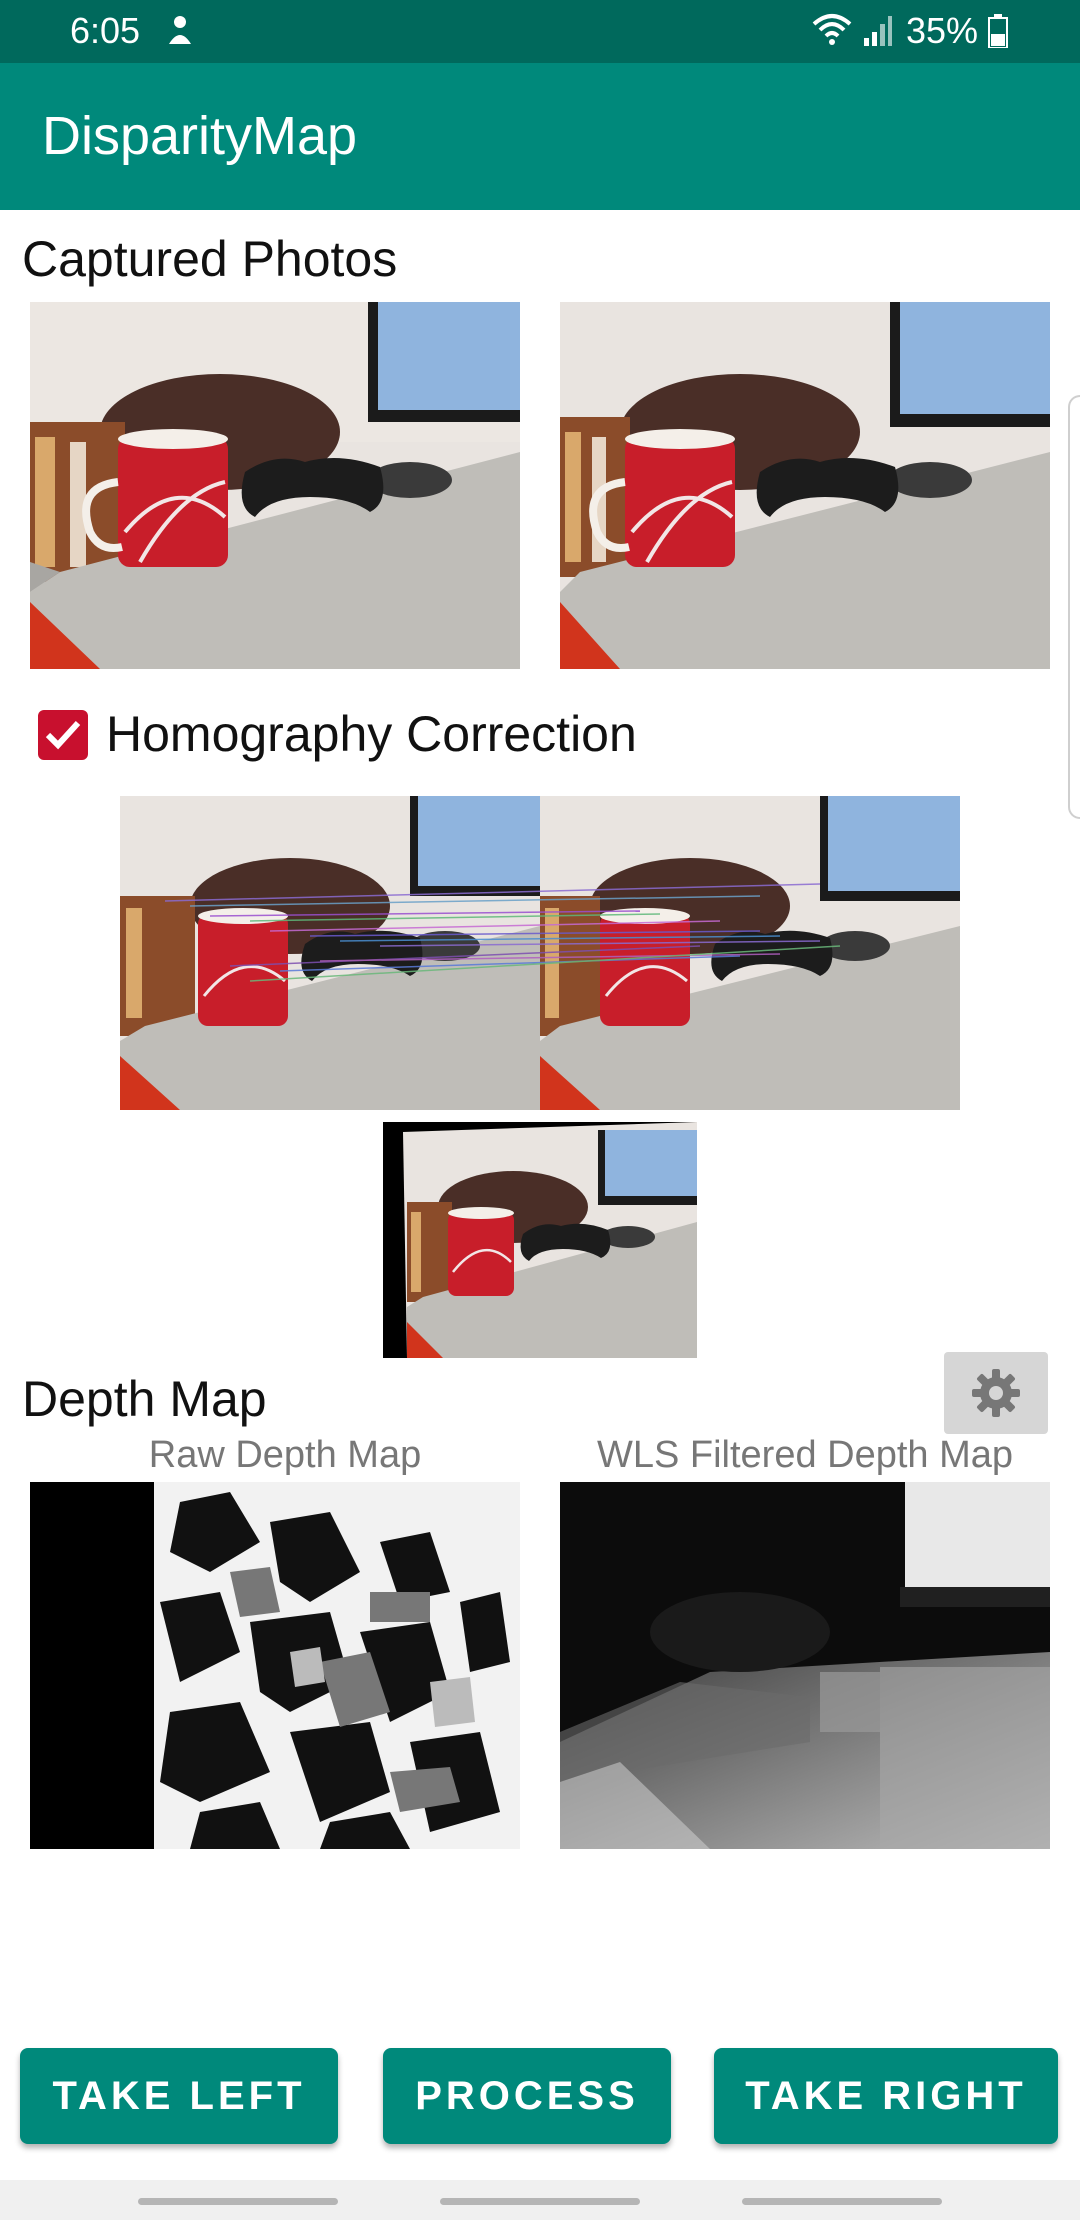 The image size is (1080, 2220). Describe the element at coordinates (540, 1240) in the screenshot. I see `homography-corrected-image` at that location.